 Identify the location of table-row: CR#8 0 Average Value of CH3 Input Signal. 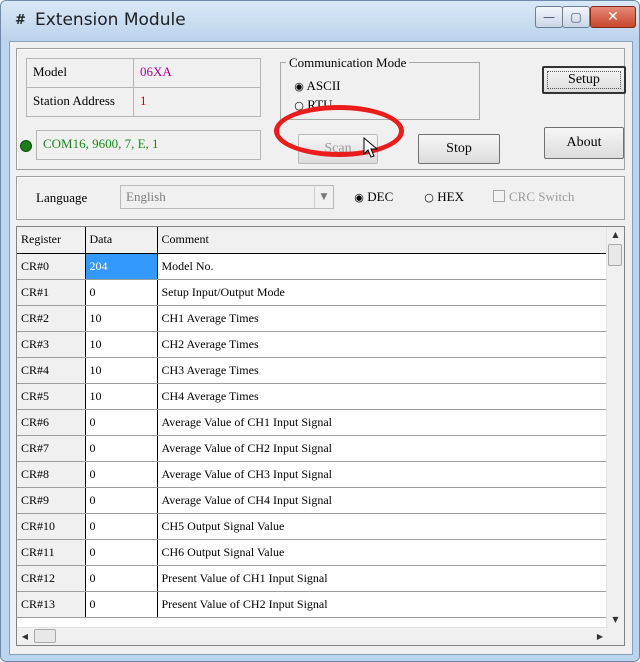
(313, 474).